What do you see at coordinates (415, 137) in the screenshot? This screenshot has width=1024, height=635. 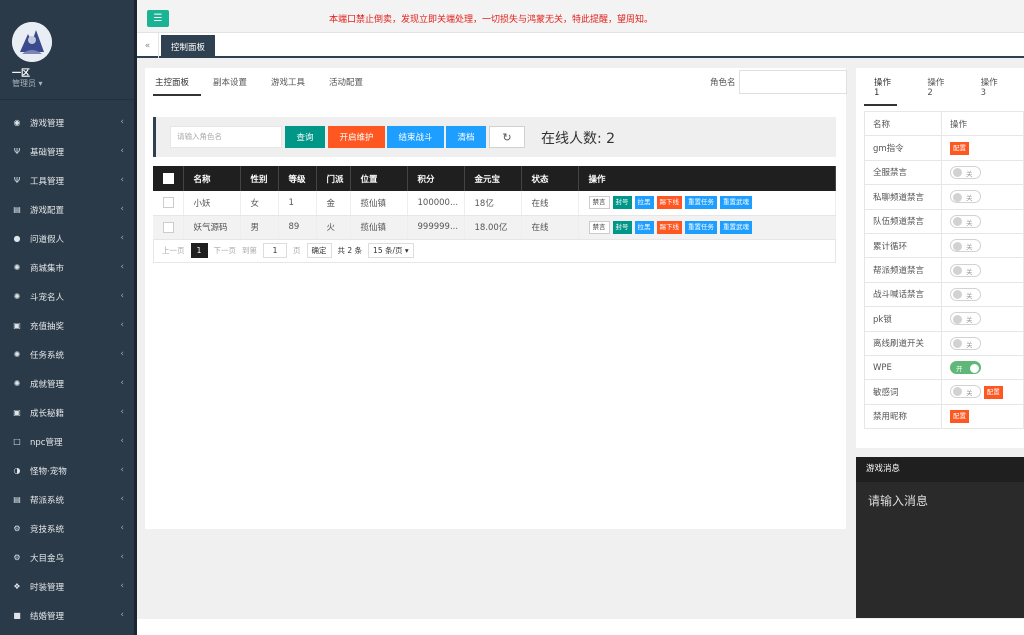 I see `end-battle-button: 结束战斗` at bounding box center [415, 137].